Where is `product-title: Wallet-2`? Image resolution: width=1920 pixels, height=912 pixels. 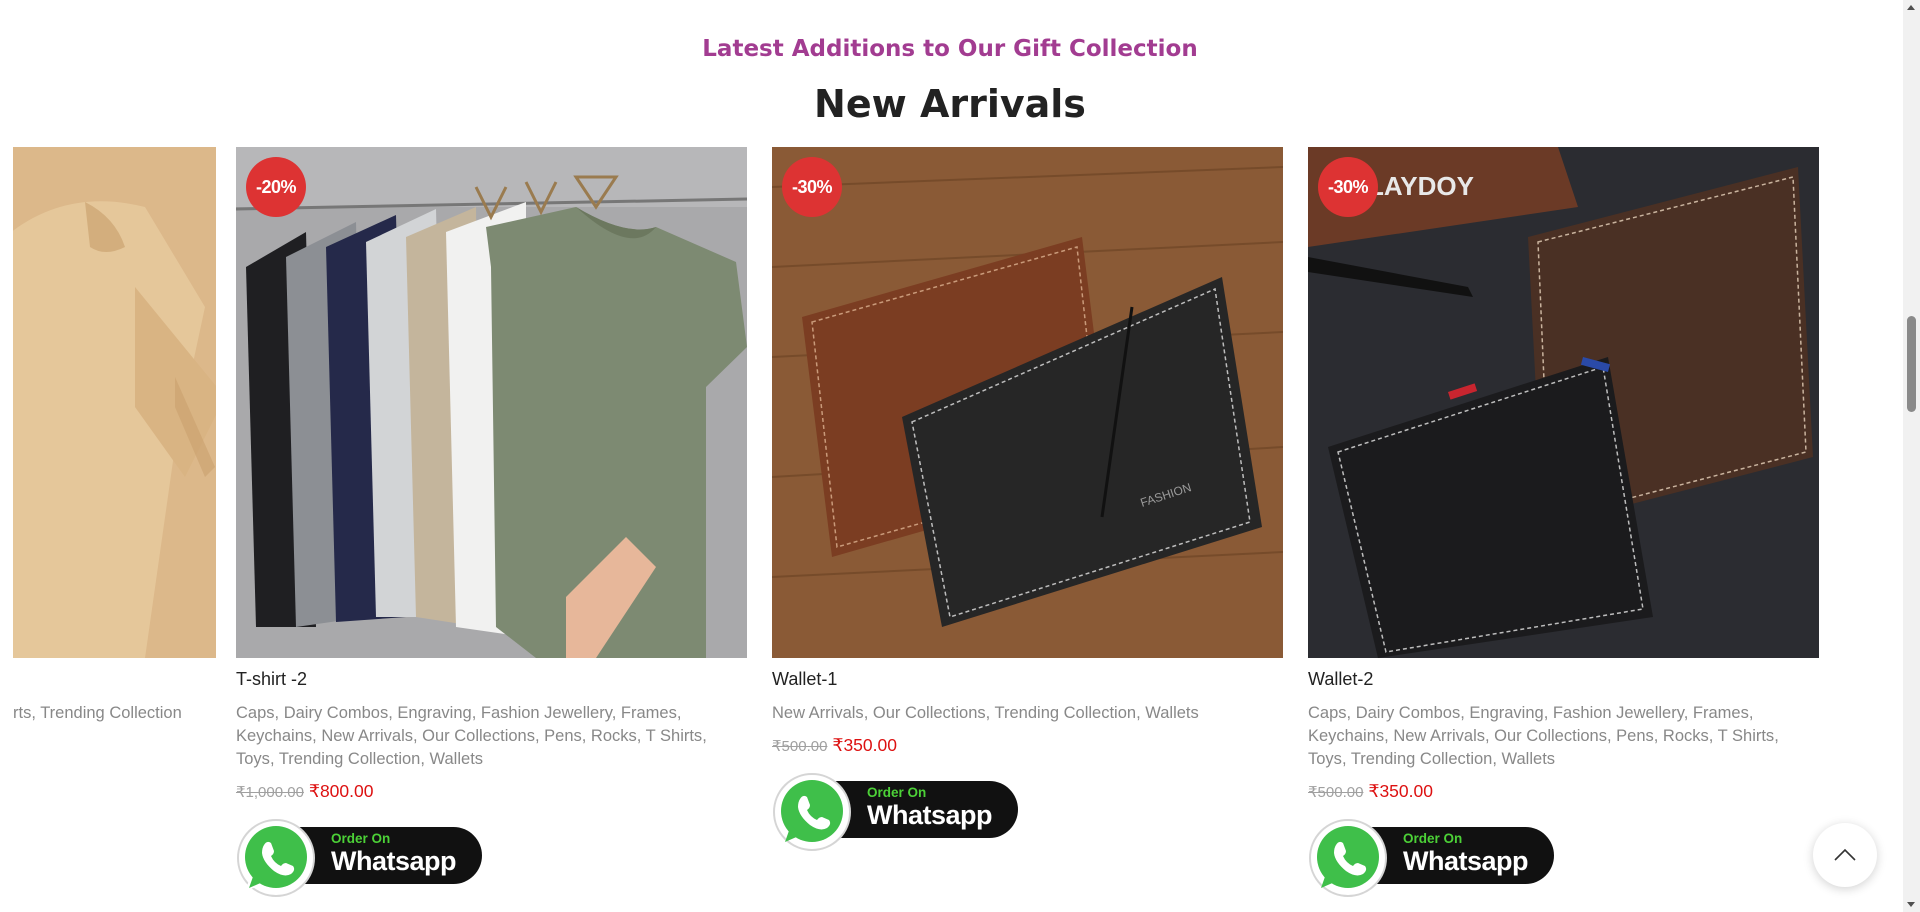 product-title: Wallet-2 is located at coordinates (1563, 681).